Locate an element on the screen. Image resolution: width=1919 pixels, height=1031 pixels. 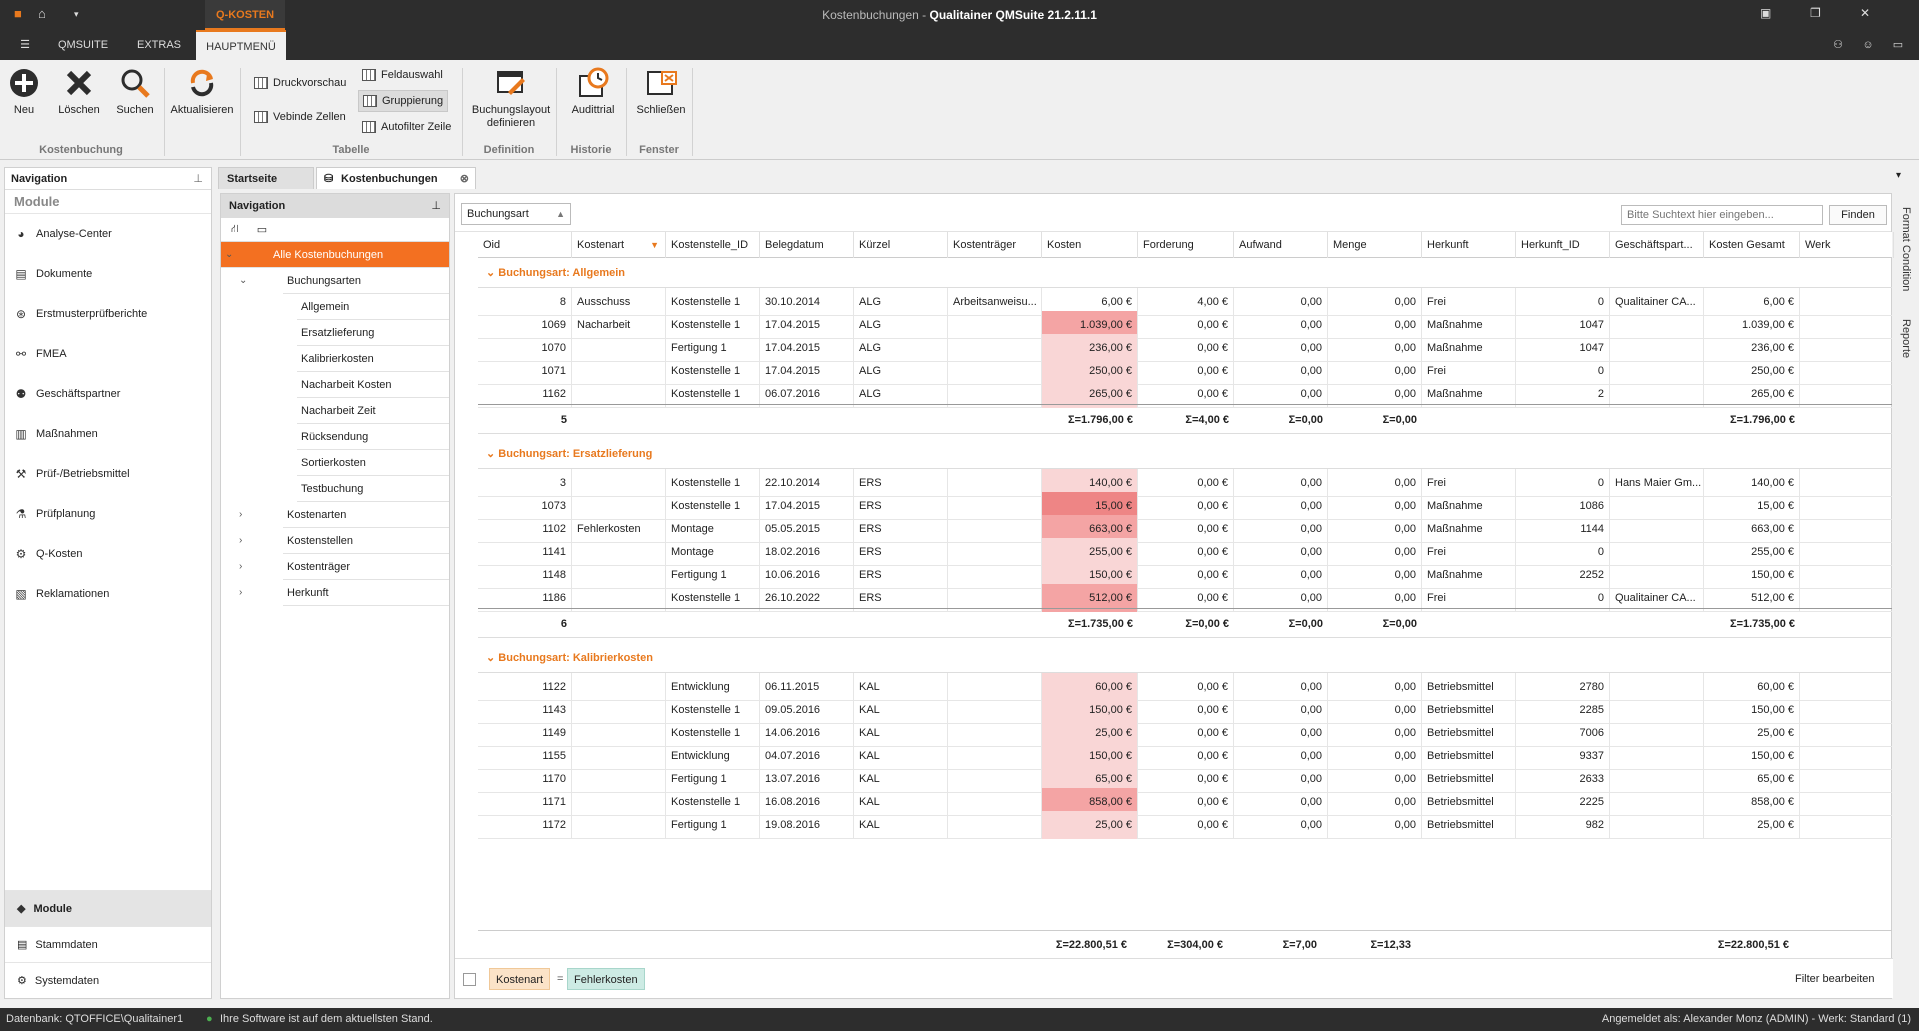
column-header-aufwand: Aufwand is located at coordinates (1281, 245).